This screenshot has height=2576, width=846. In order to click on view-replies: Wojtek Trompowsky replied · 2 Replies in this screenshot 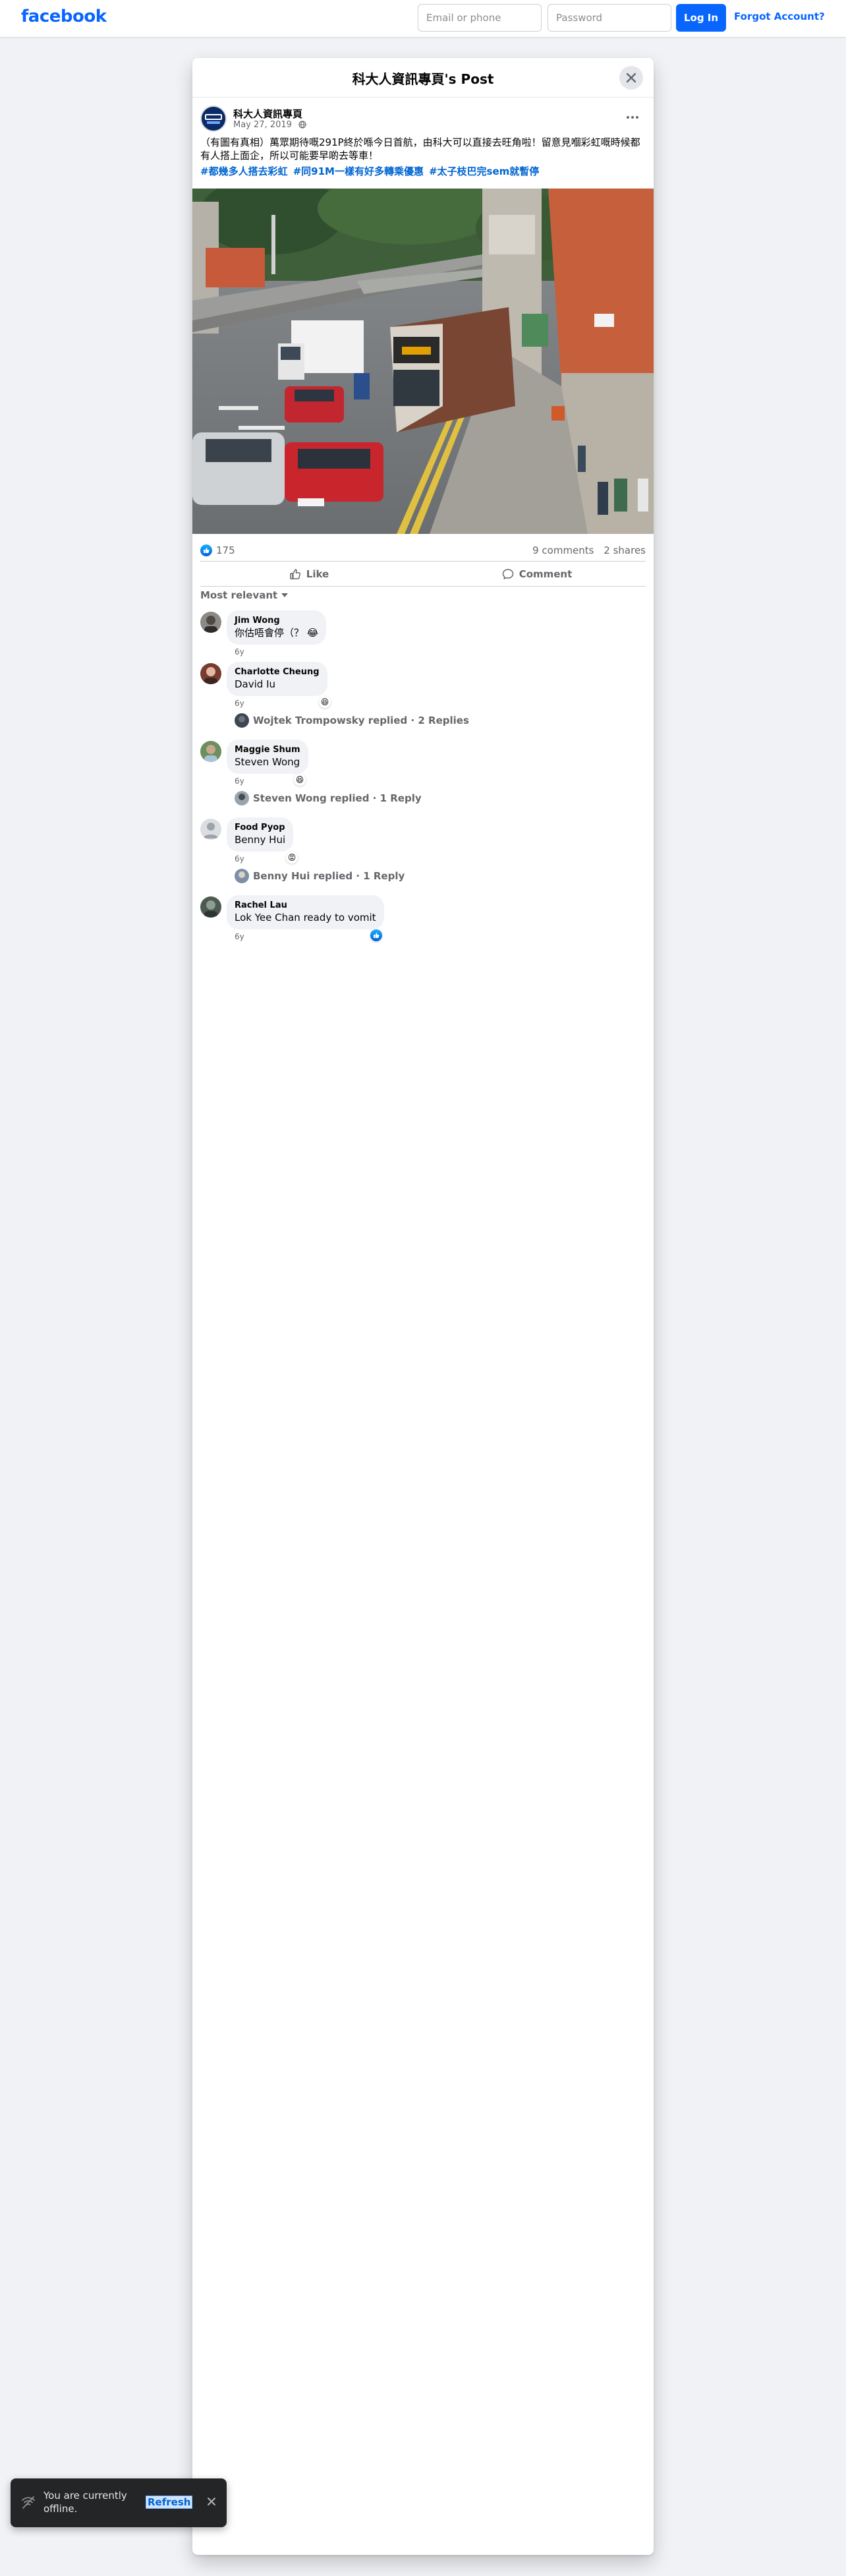, I will do `click(352, 720)`.